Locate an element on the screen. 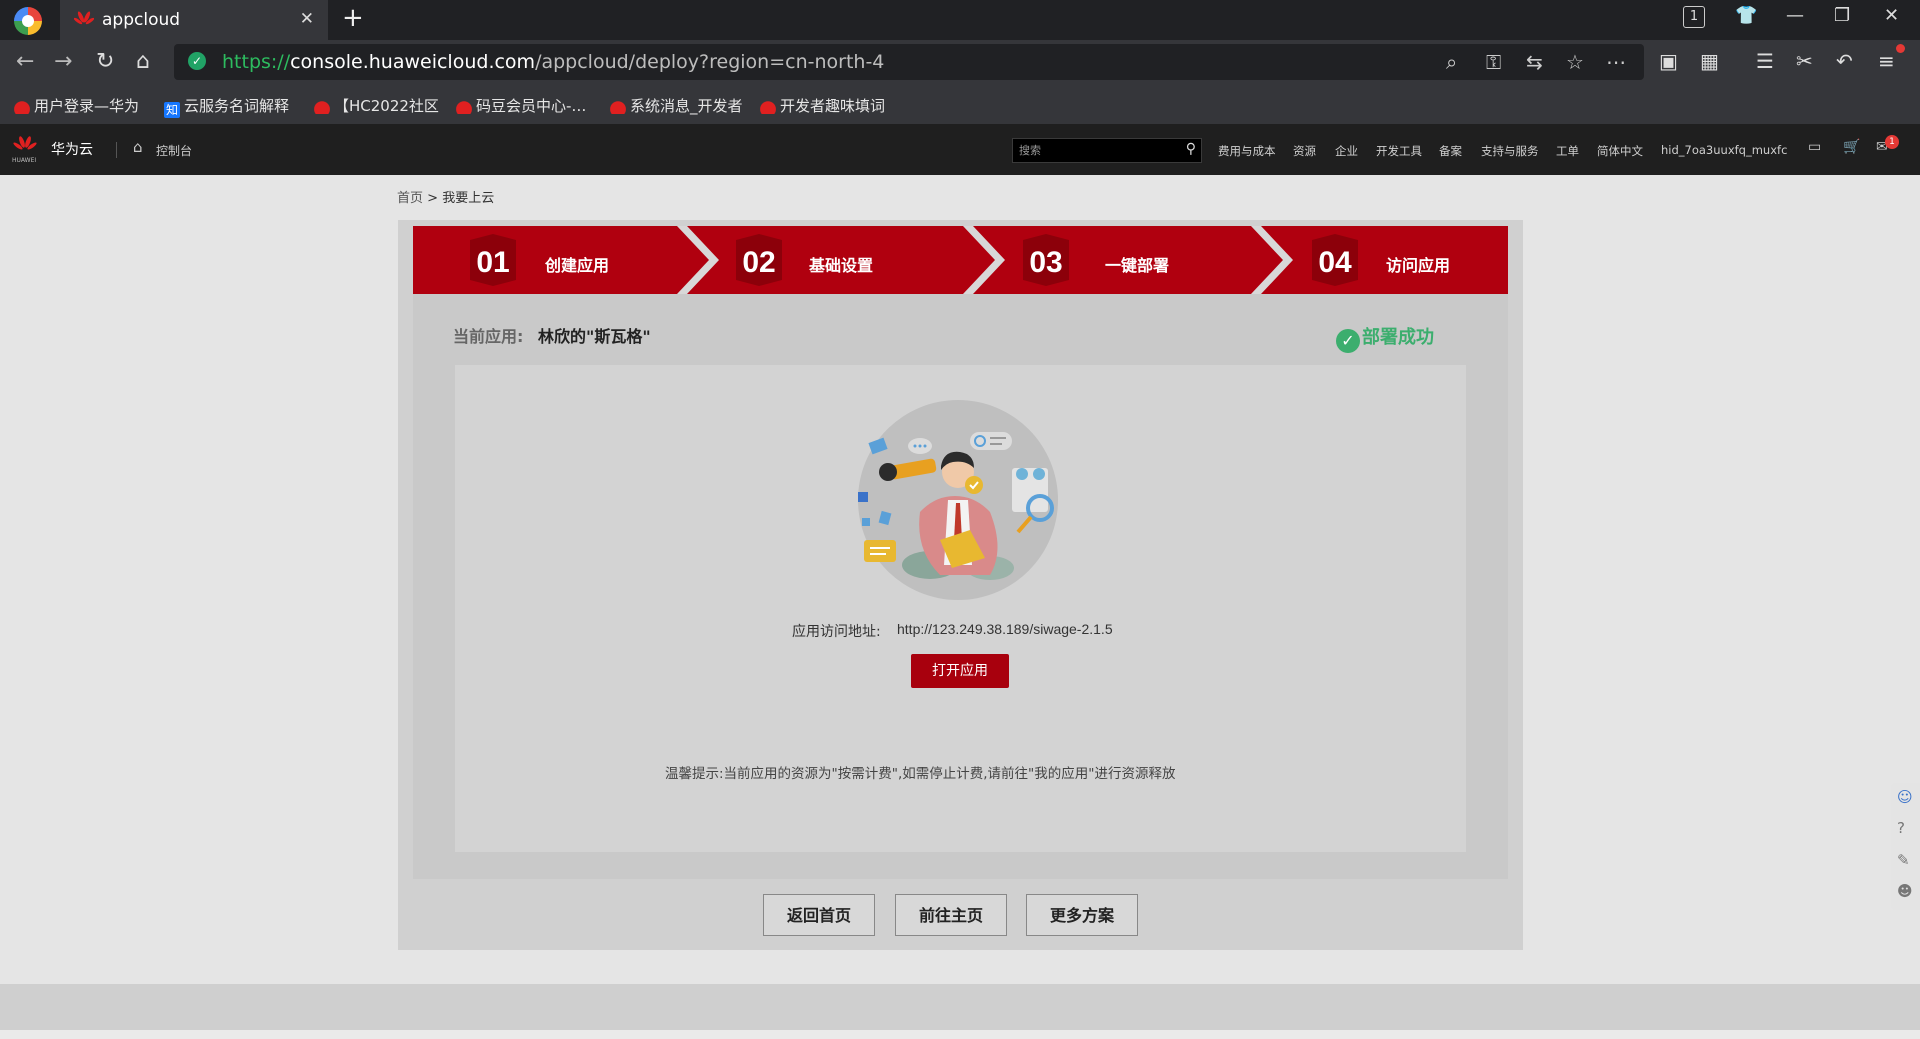  home-page-icon: ⌂ is located at coordinates (143, 61).